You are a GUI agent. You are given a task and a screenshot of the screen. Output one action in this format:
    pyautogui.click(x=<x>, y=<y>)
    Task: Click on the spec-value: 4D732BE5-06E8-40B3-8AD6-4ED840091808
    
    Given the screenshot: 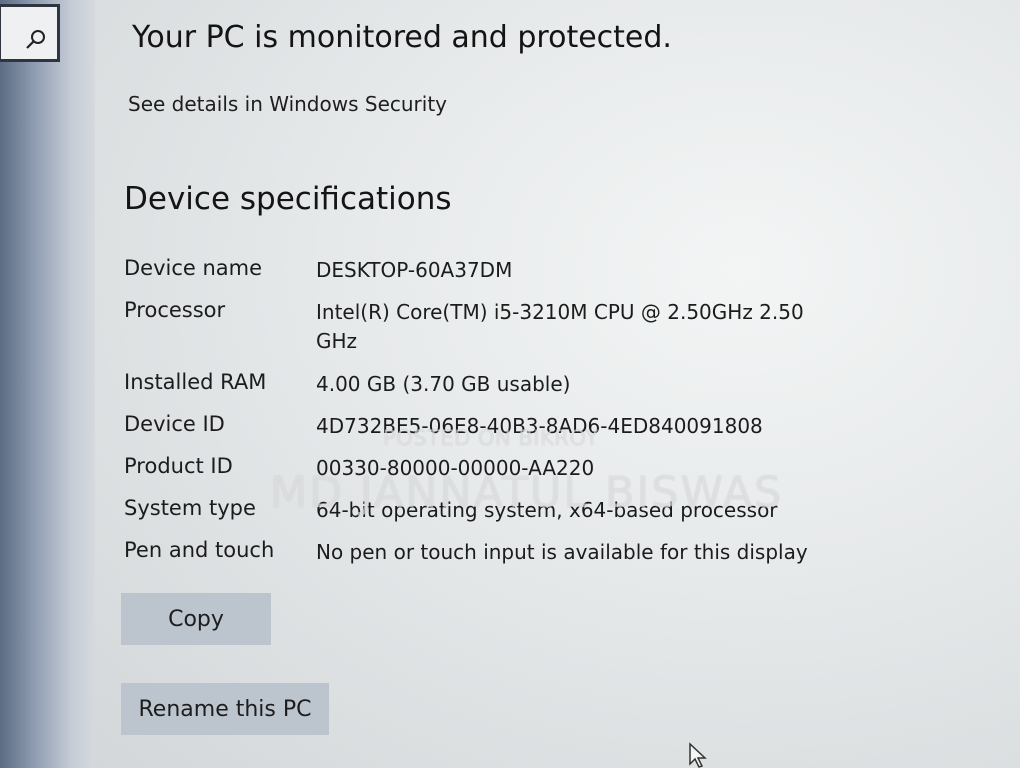 What is the action you would take?
    pyautogui.click(x=576, y=426)
    